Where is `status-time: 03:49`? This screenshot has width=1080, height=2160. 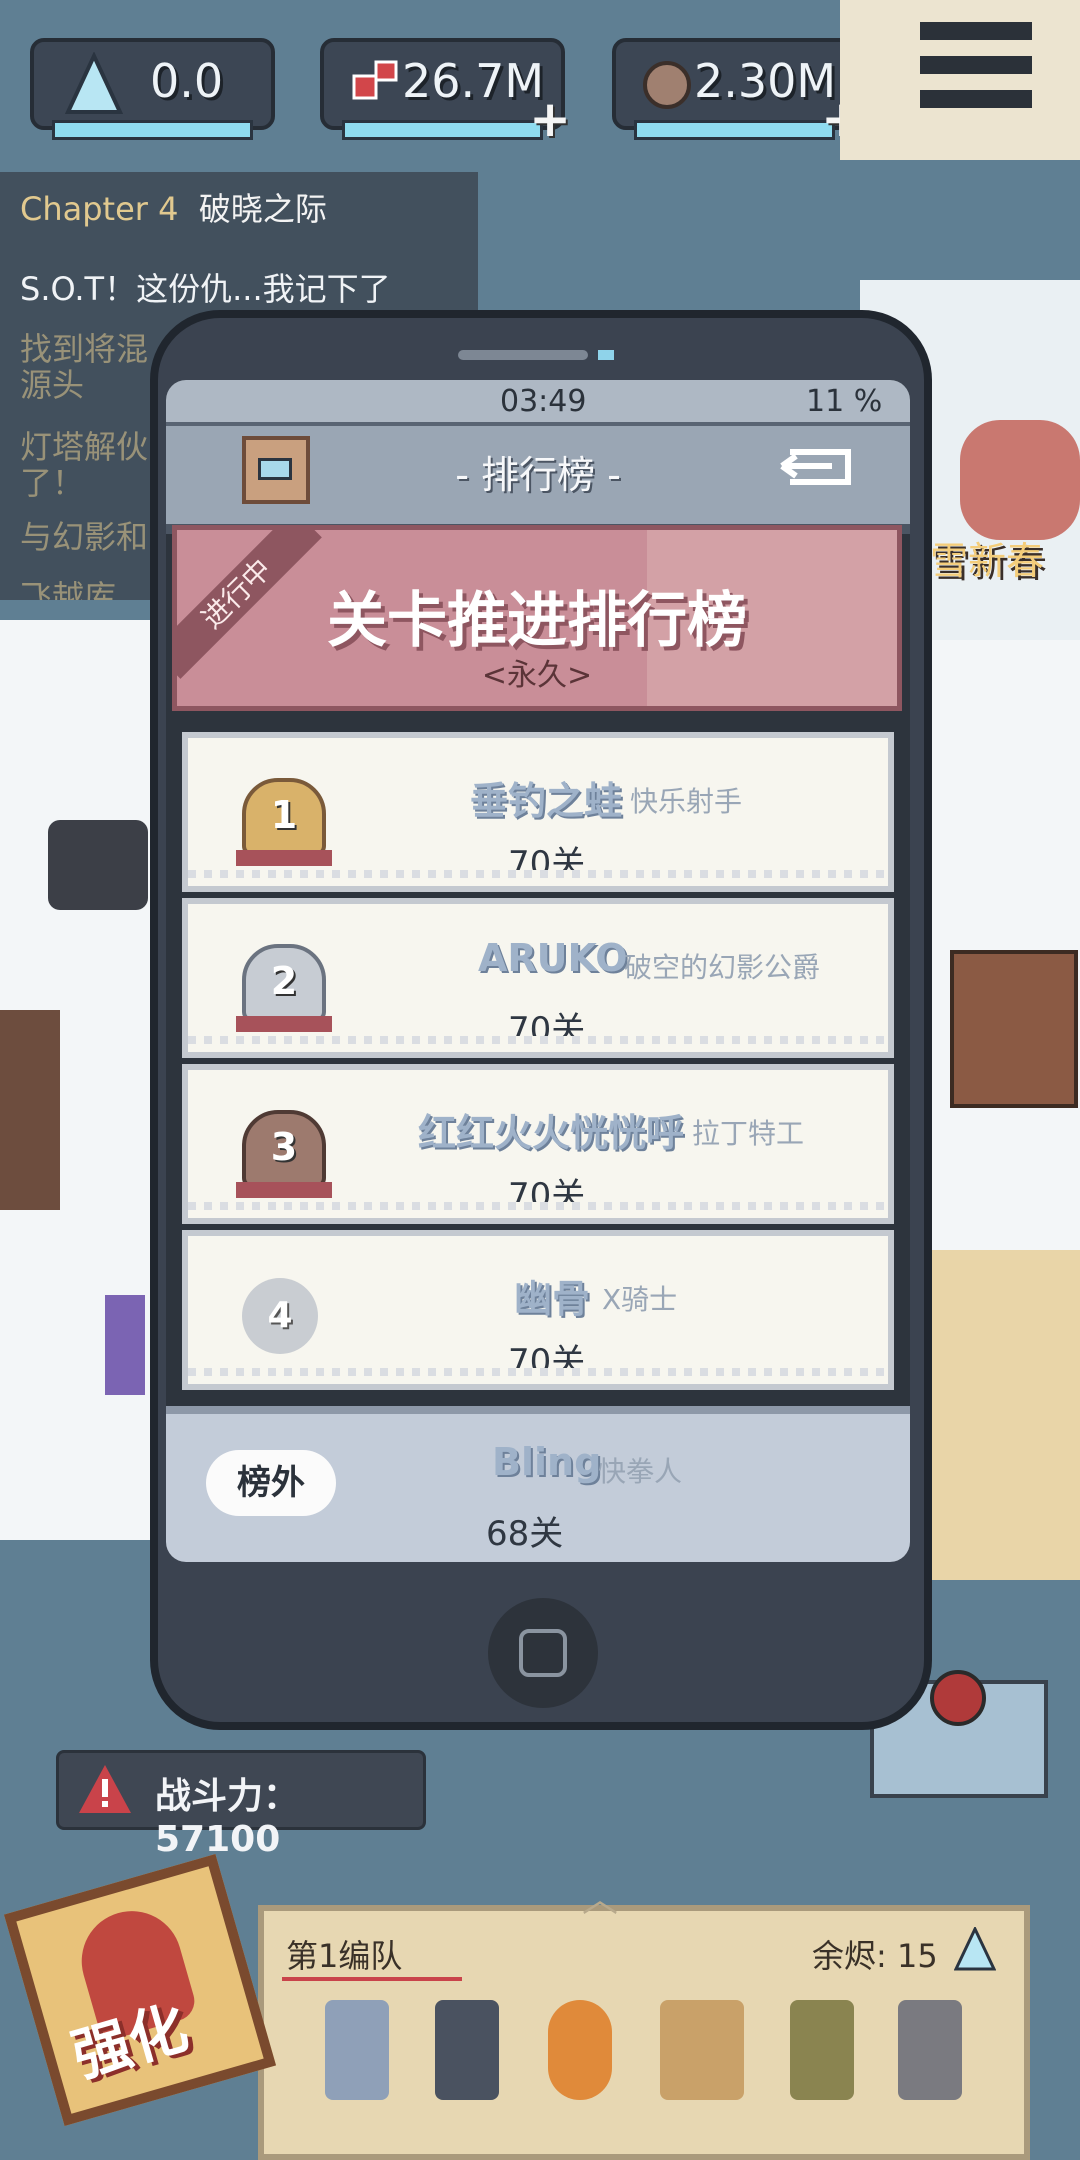
status-time: 03:49 is located at coordinates (543, 401).